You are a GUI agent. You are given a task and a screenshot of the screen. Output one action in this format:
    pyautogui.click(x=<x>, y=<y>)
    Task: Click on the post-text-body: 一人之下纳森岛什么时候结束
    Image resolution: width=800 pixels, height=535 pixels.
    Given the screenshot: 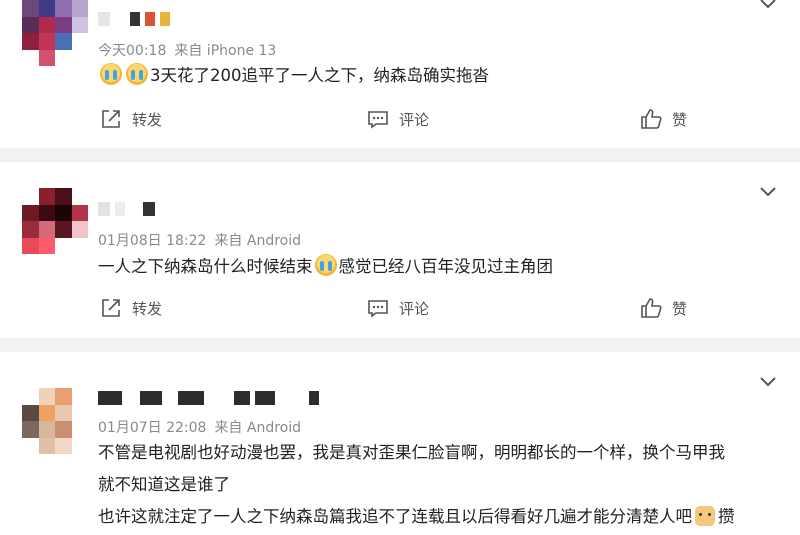 What is the action you would take?
    pyautogui.click(x=205, y=266)
    